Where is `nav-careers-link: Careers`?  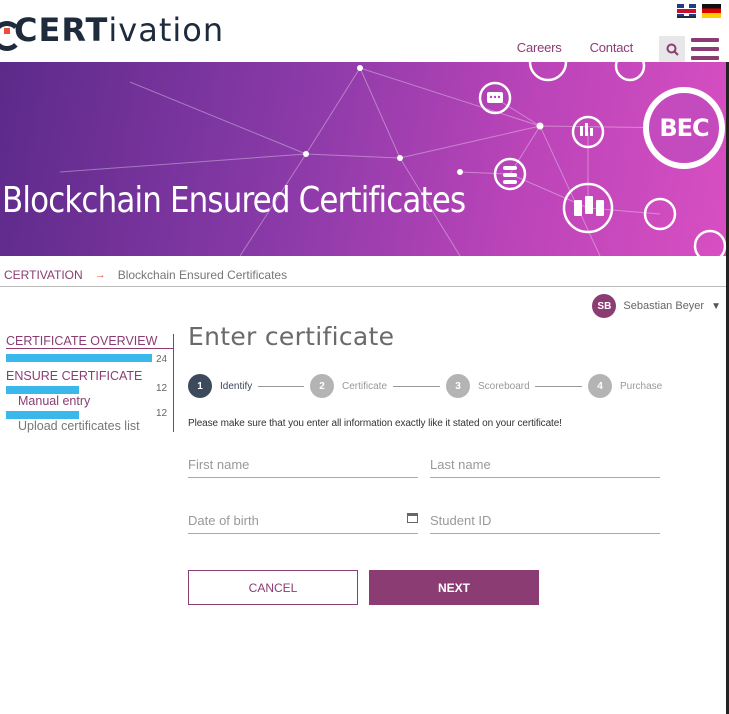 nav-careers-link: Careers is located at coordinates (539, 47).